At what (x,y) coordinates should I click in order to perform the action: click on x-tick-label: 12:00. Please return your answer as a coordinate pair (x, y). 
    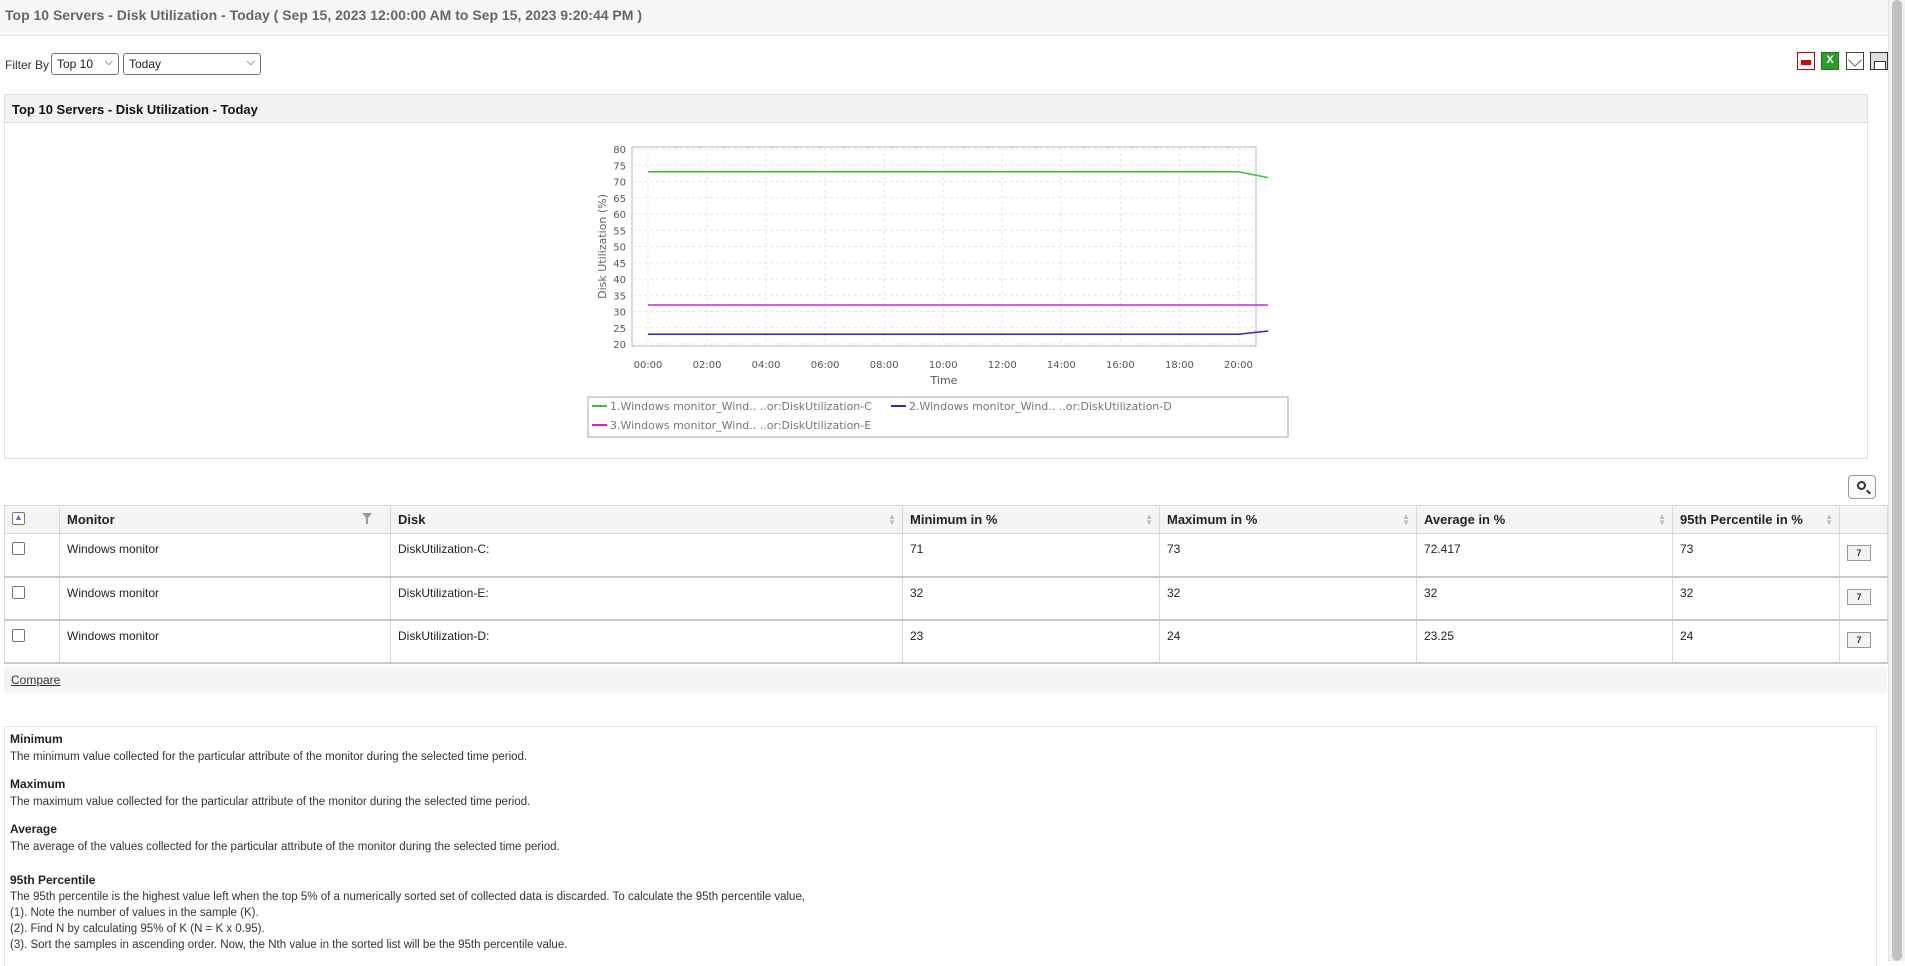
    Looking at the image, I should click on (1002, 365).